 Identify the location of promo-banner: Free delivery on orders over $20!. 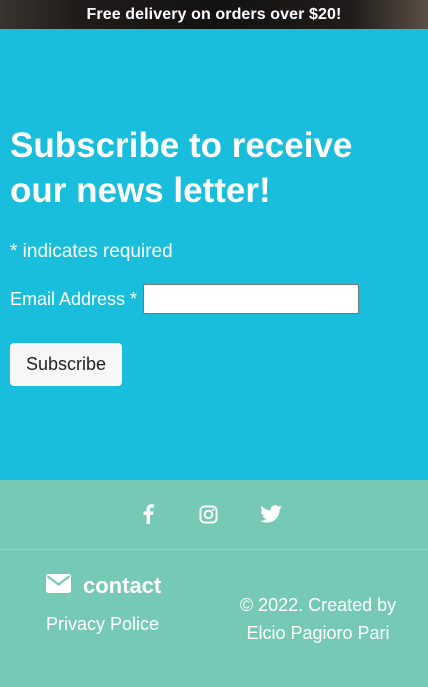
(214, 14).